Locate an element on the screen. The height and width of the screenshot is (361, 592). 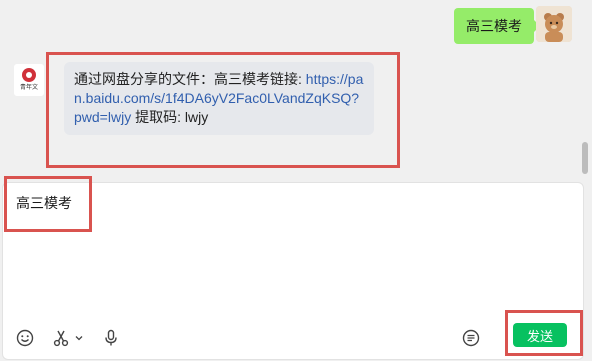
microphone-icon is located at coordinates (111, 338).